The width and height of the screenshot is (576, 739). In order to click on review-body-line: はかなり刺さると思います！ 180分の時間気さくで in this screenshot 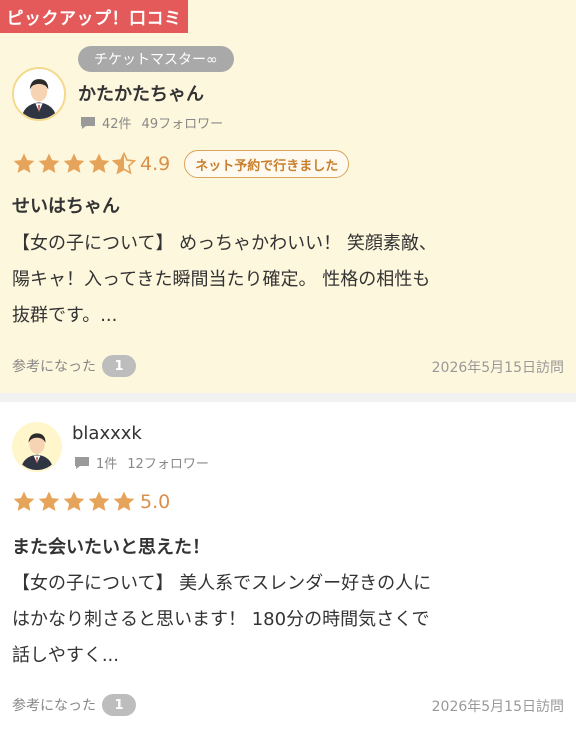, I will do `click(221, 619)`.